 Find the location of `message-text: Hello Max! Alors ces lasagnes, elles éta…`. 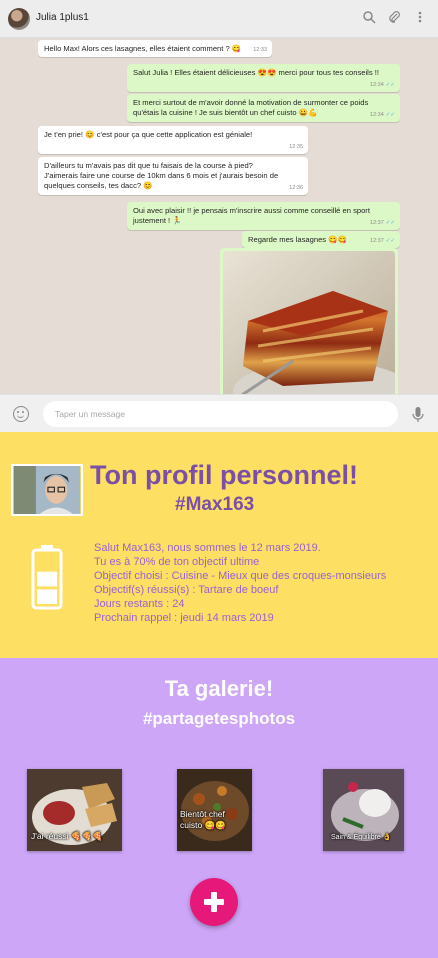

message-text: Hello Max! Alors ces lasagnes, elles éta… is located at coordinates (143, 48).